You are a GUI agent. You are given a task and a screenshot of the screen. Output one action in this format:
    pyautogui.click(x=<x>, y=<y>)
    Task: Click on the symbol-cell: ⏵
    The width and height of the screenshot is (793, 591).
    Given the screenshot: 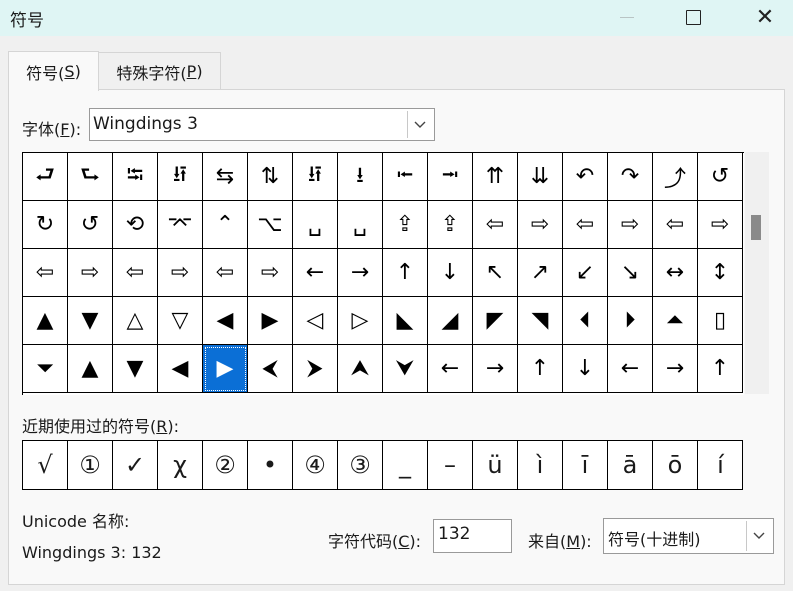 What is the action you would take?
    pyautogui.click(x=630, y=321)
    